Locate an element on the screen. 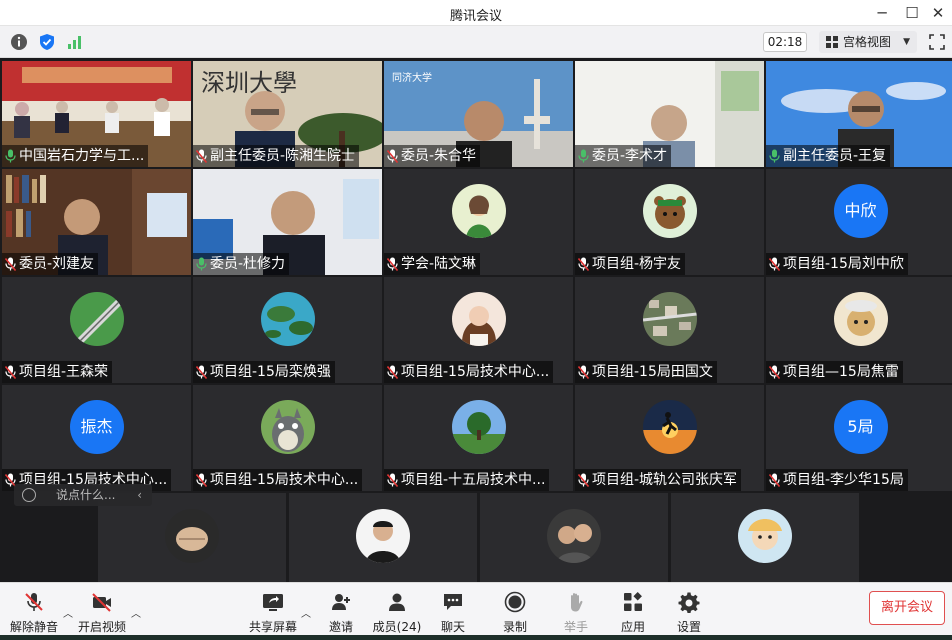  participant-tile: 项目组-15局田国文 is located at coordinates (669, 330).